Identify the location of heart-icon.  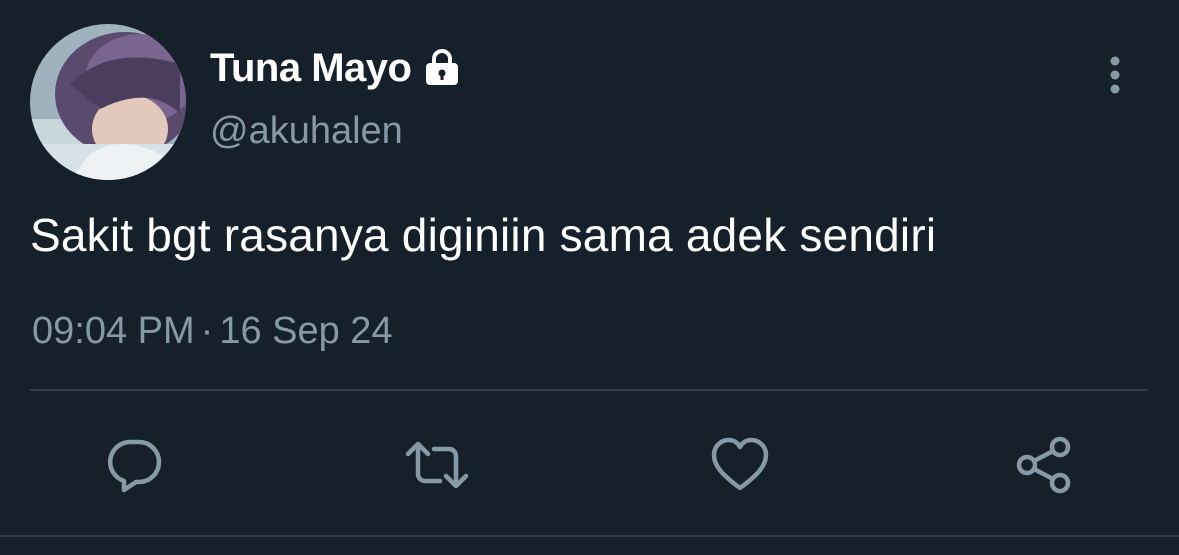
(740, 464).